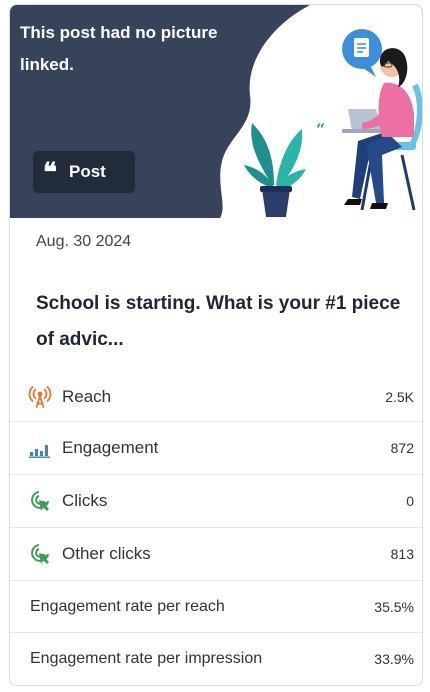  I want to click on metric-row-clicks: Clicks 0, so click(216, 500).